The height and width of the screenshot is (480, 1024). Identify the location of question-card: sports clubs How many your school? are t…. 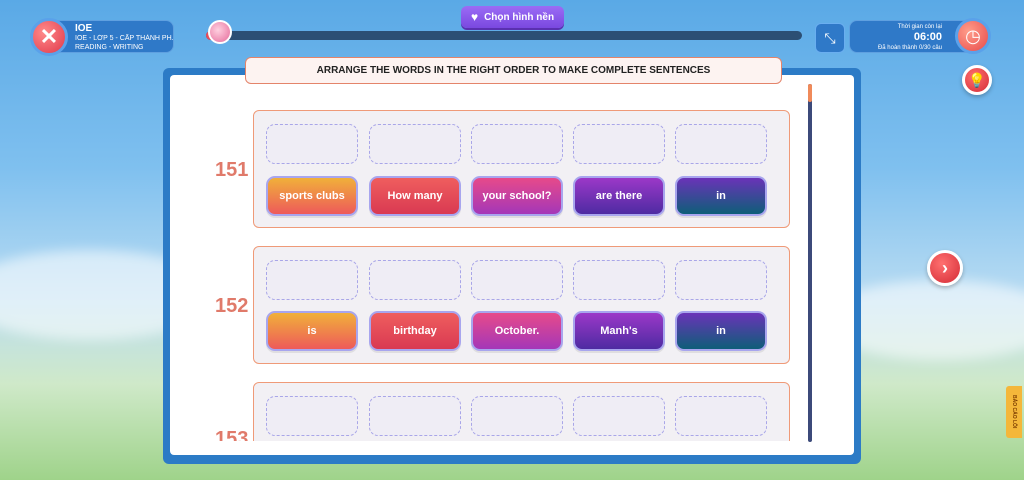
(521, 169).